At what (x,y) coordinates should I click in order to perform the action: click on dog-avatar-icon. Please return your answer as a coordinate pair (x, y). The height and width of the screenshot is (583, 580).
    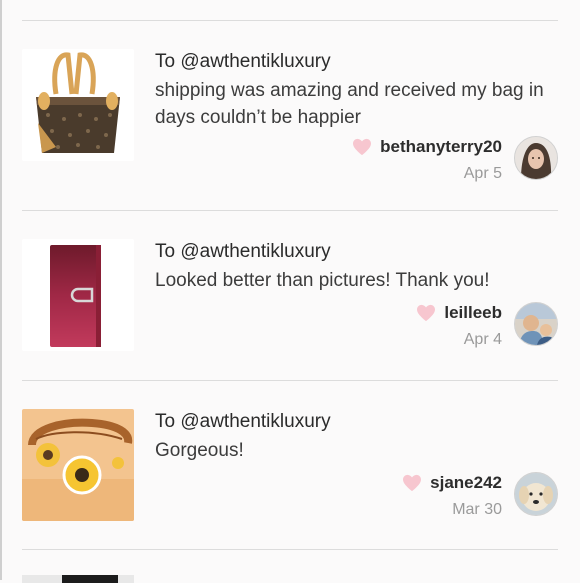
    Looking at the image, I should click on (536, 494).